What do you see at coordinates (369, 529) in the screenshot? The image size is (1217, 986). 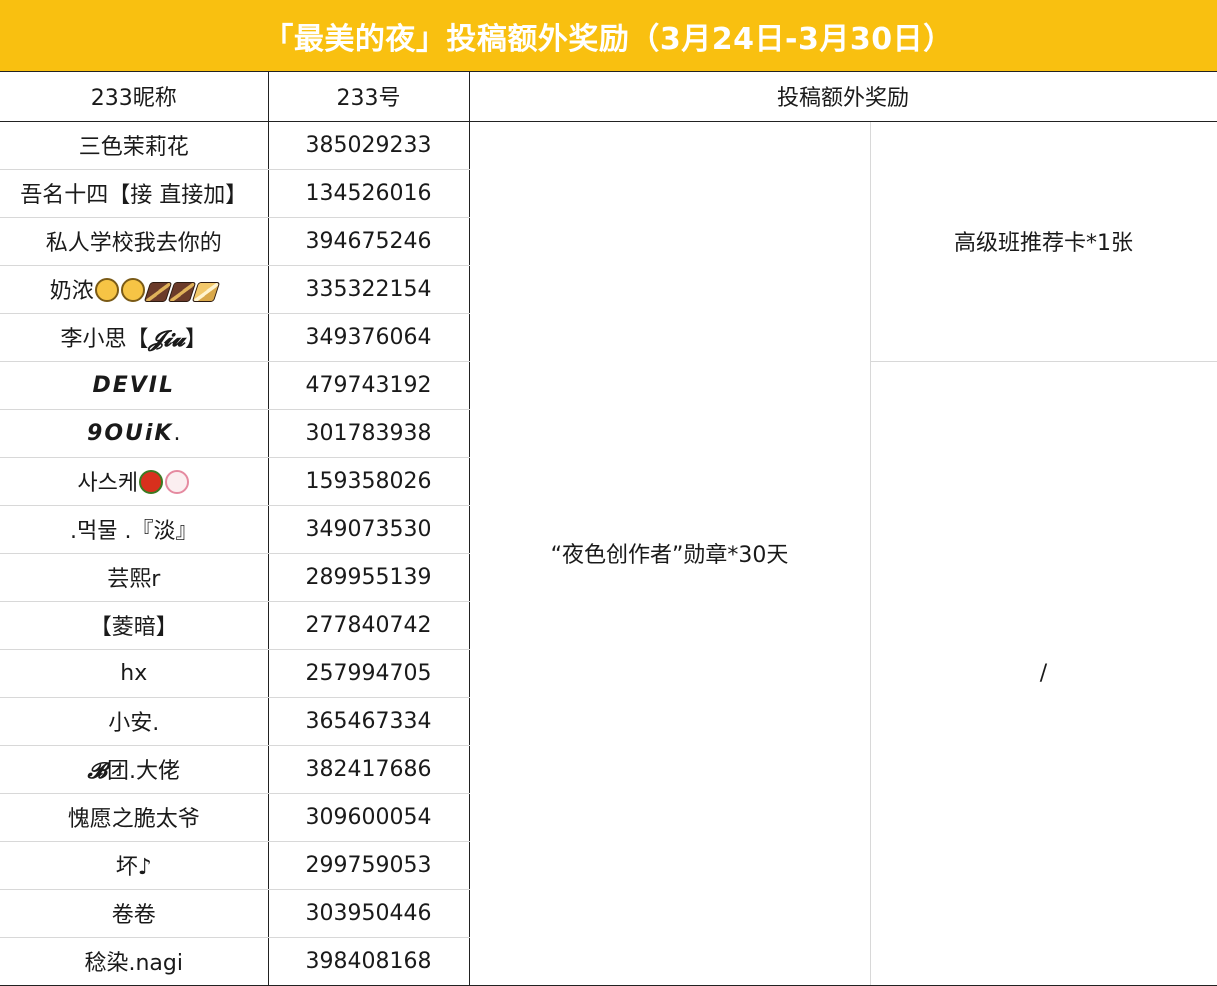 I see `uid-cell: 349073530` at bounding box center [369, 529].